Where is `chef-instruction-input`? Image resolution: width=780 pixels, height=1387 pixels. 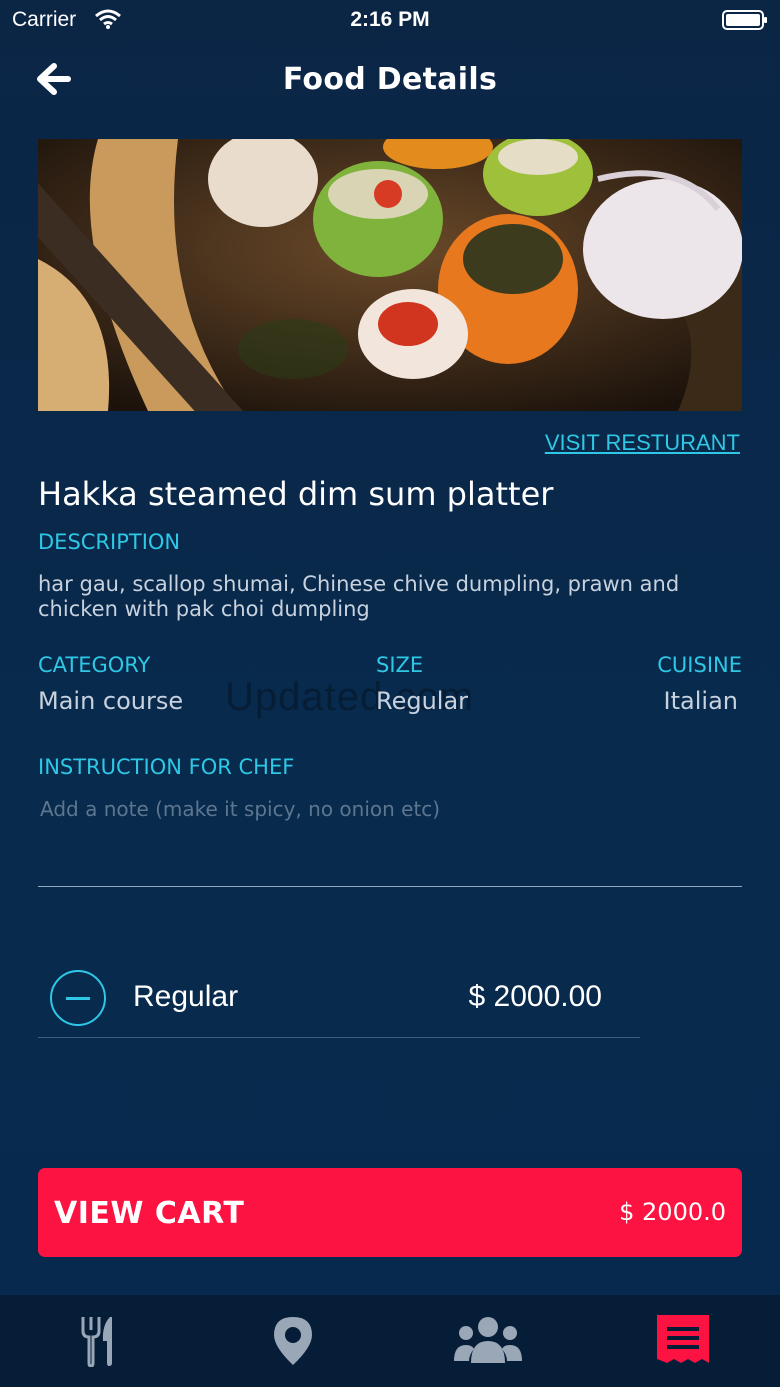 chef-instruction-input is located at coordinates (390, 841).